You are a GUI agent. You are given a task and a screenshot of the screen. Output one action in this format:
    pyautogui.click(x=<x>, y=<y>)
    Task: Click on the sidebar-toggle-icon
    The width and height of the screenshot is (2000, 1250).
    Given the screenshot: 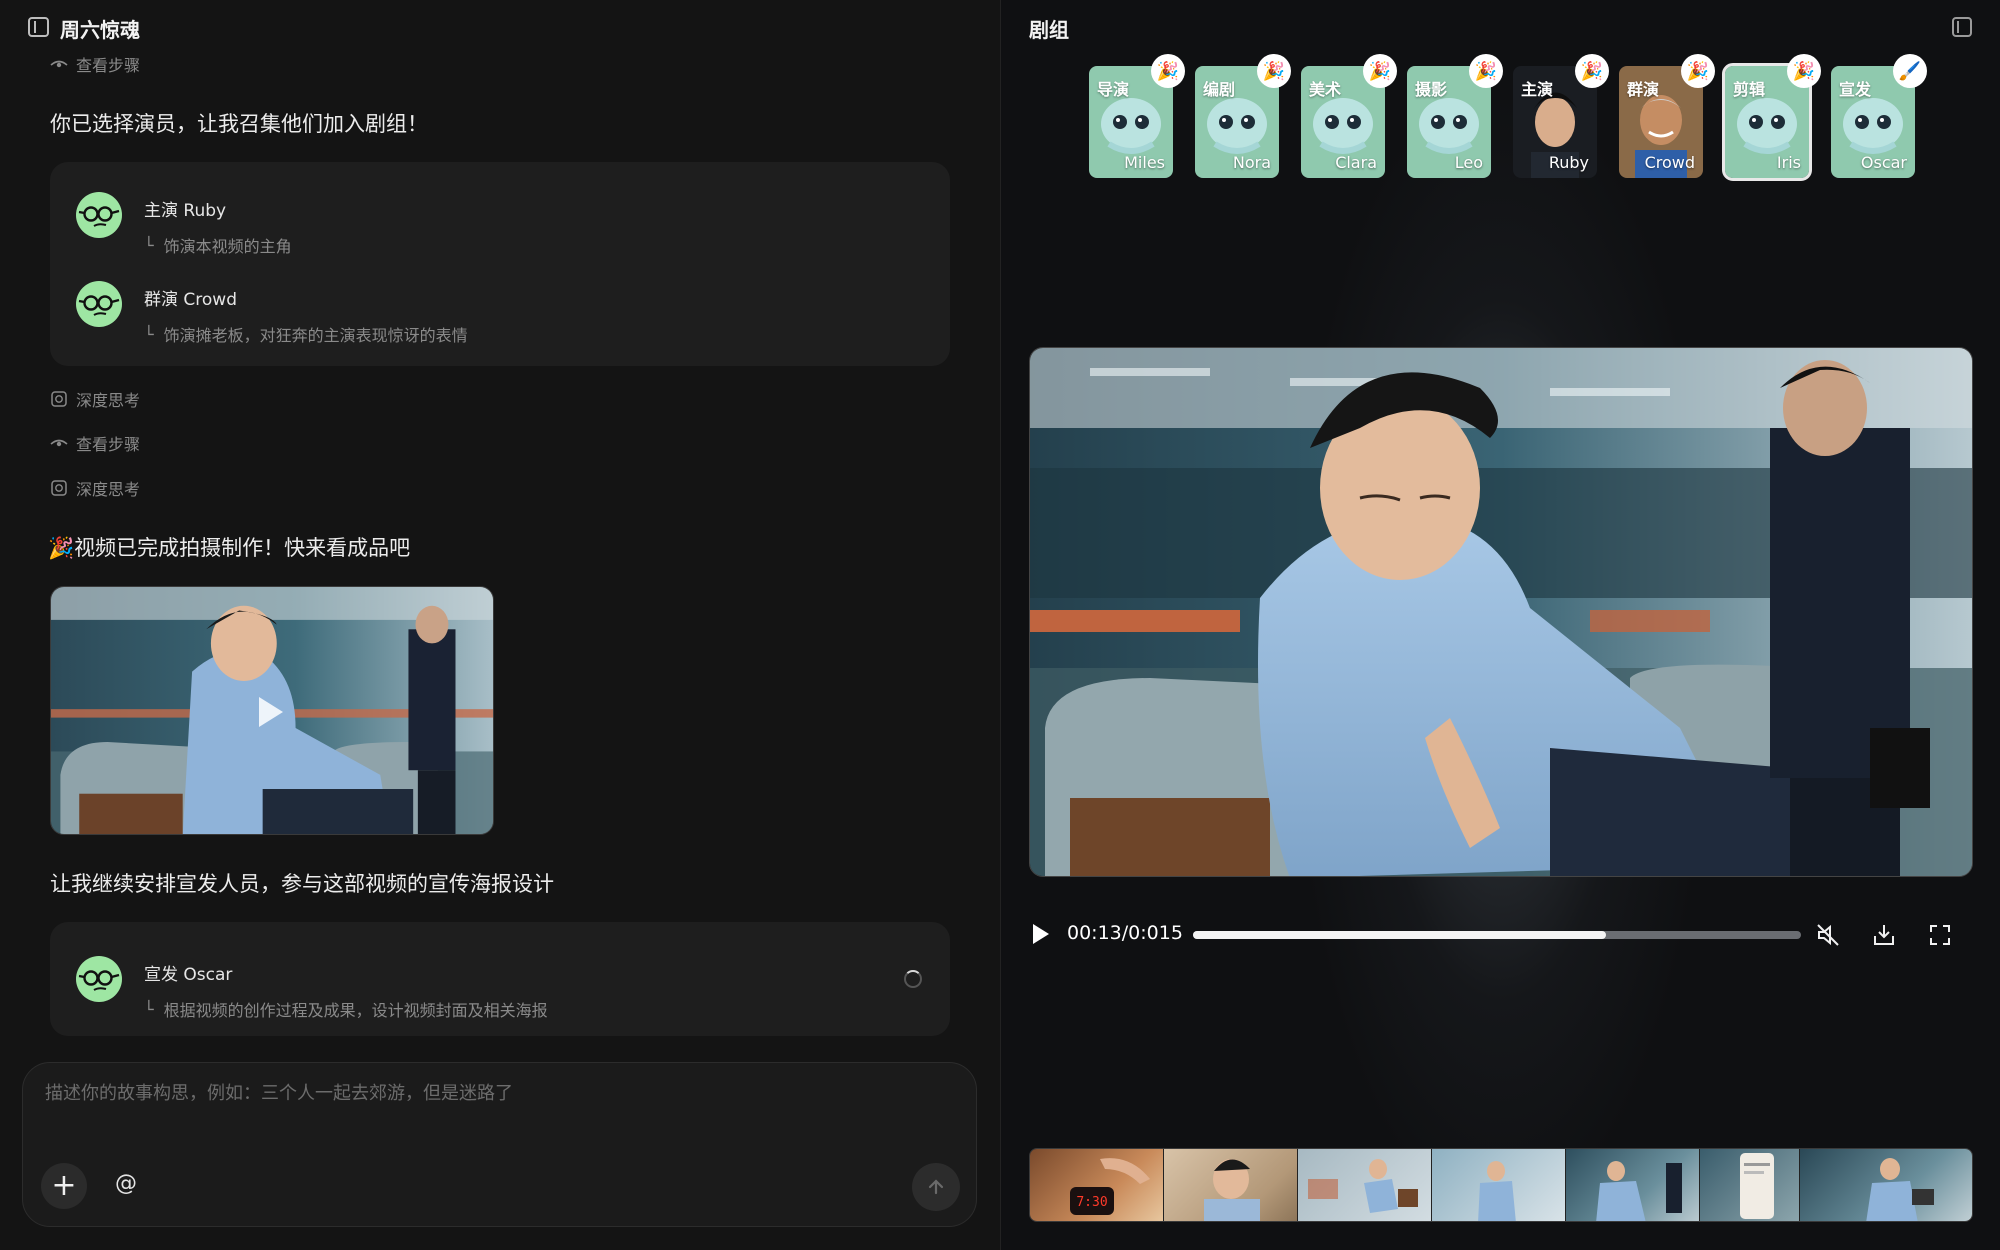 What is the action you would take?
    pyautogui.click(x=38, y=27)
    